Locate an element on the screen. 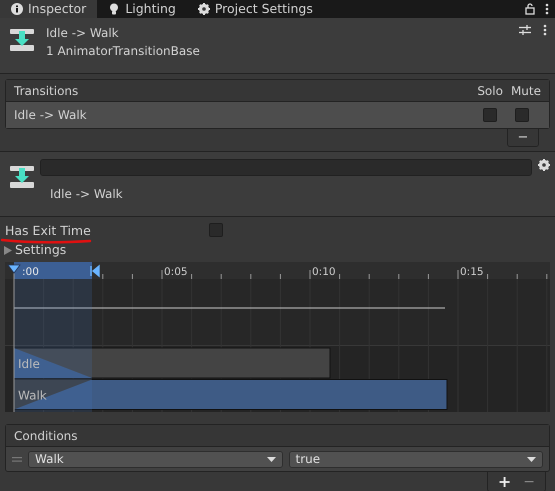  transition-range is located at coordinates (53, 337).